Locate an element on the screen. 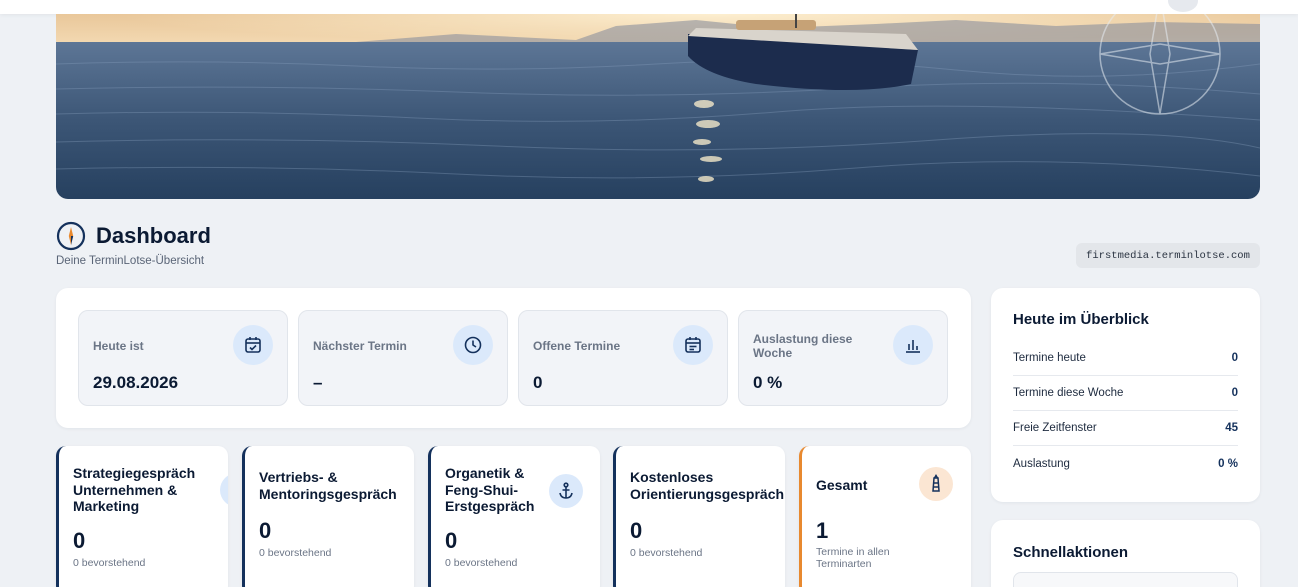  dashboard-header: Dashboard is located at coordinates (133, 236).